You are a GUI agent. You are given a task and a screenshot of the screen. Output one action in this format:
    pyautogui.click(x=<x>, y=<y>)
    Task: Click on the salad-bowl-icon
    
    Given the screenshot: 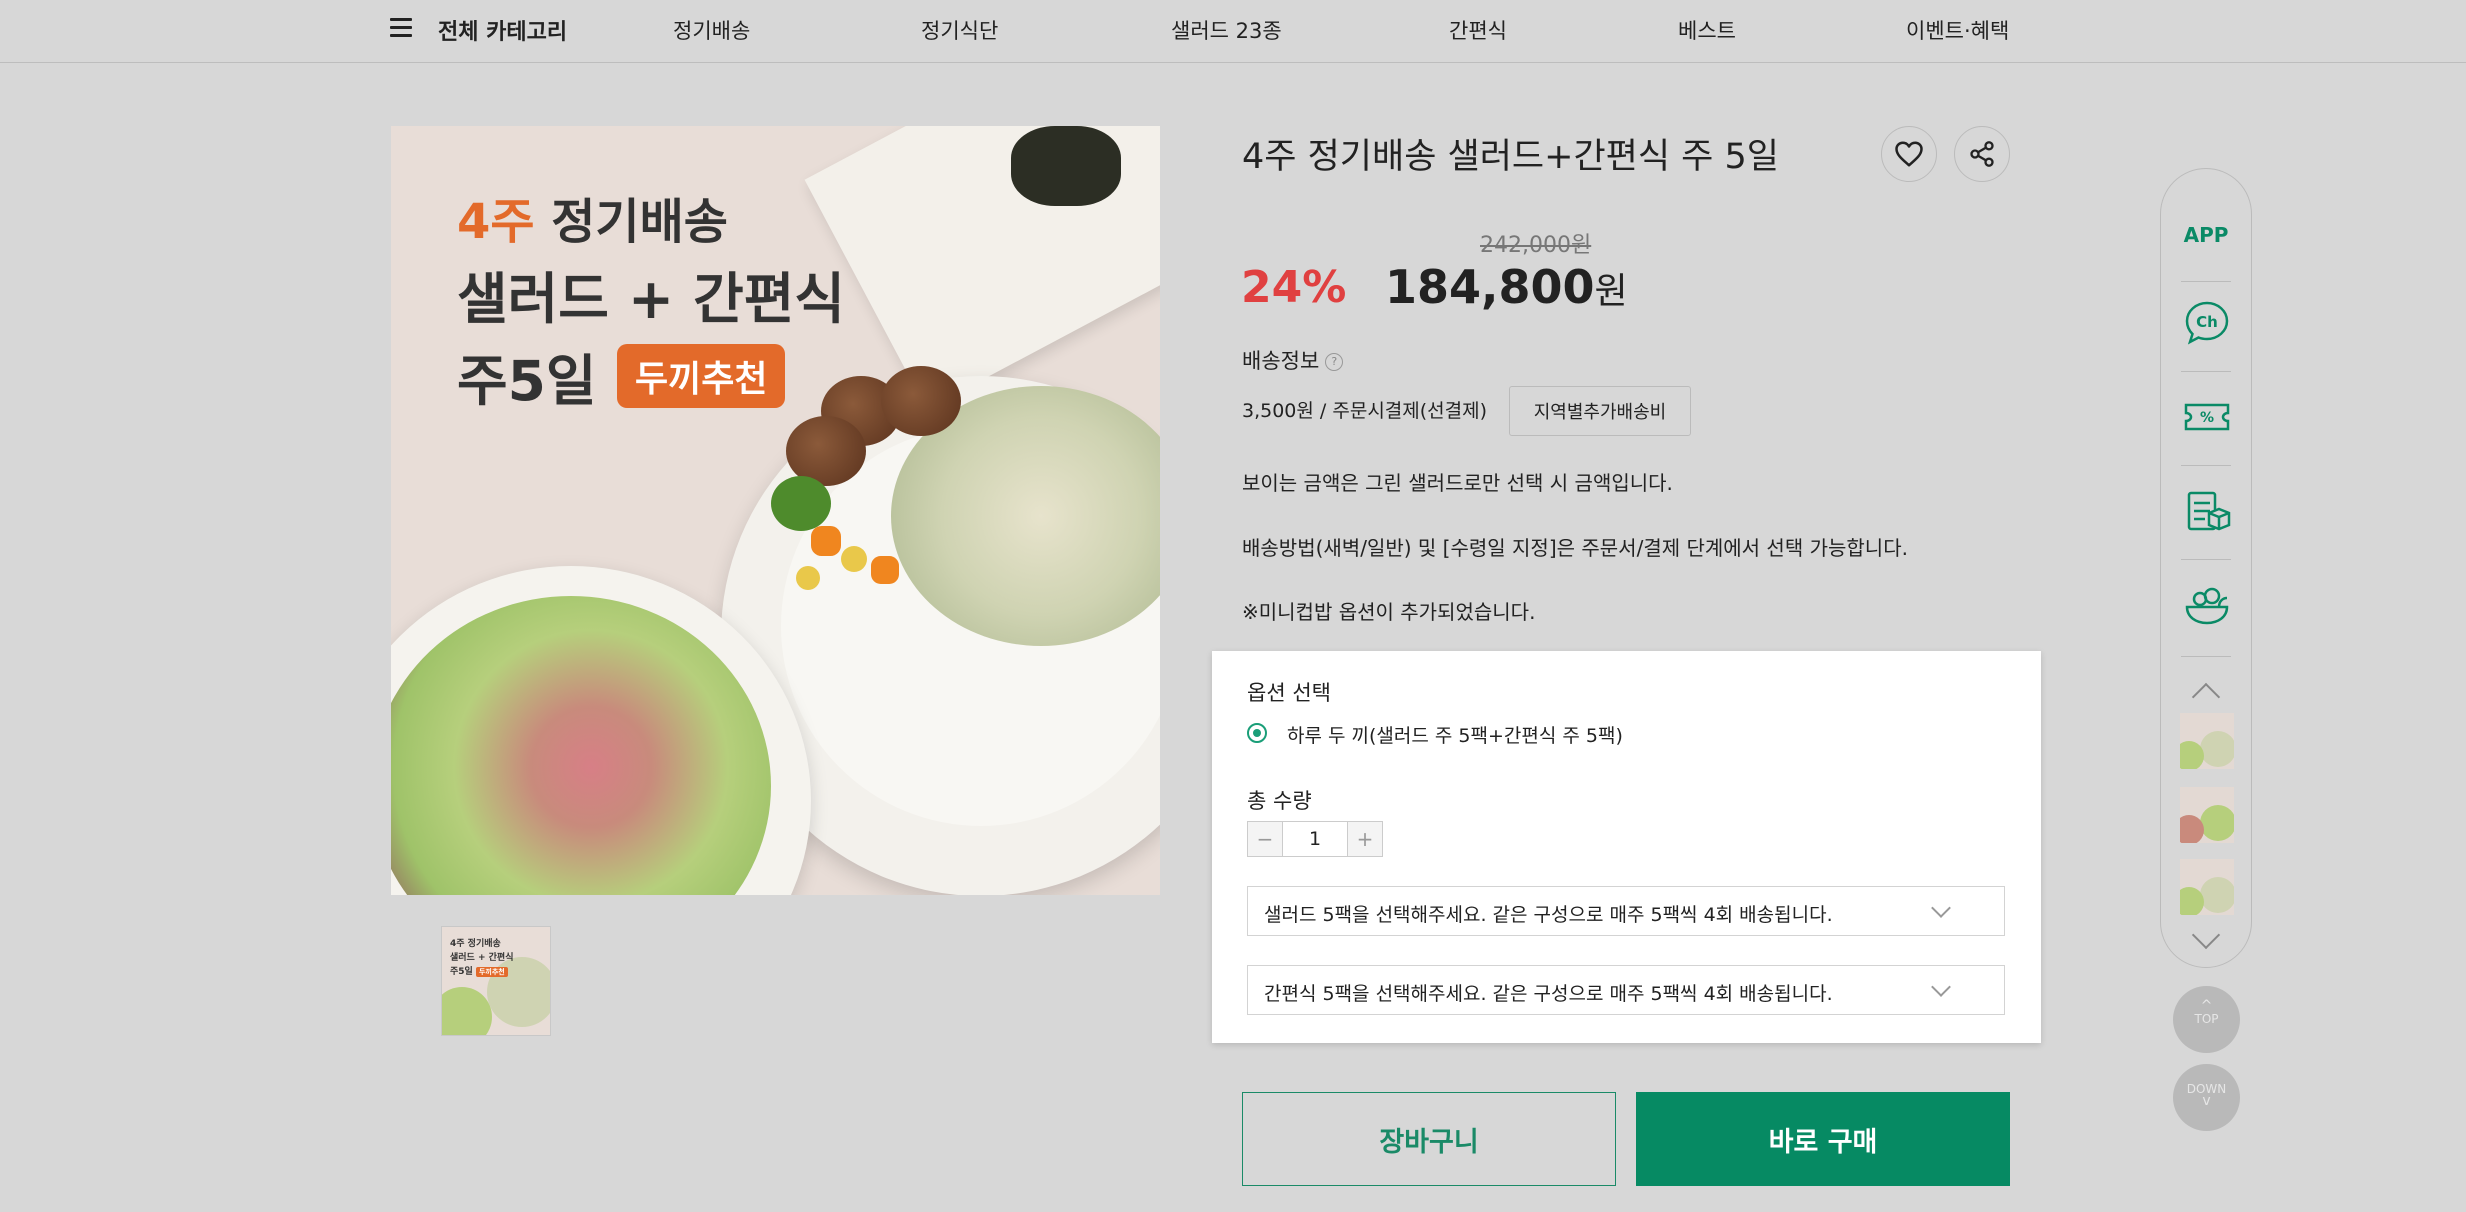 What is the action you would take?
    pyautogui.click(x=2207, y=605)
    